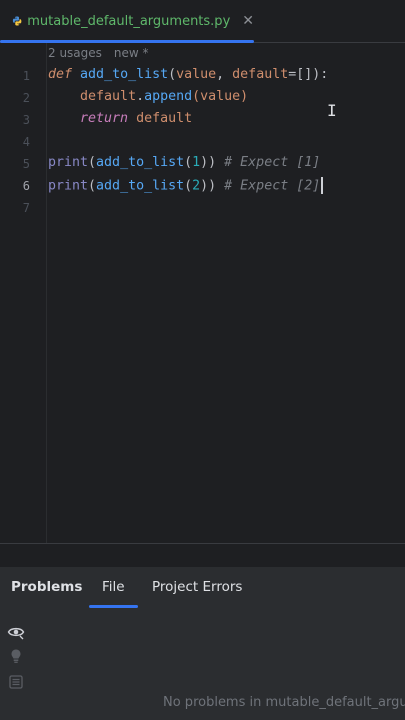 The image size is (405, 720). I want to click on close-tab-icon: ✕, so click(248, 21).